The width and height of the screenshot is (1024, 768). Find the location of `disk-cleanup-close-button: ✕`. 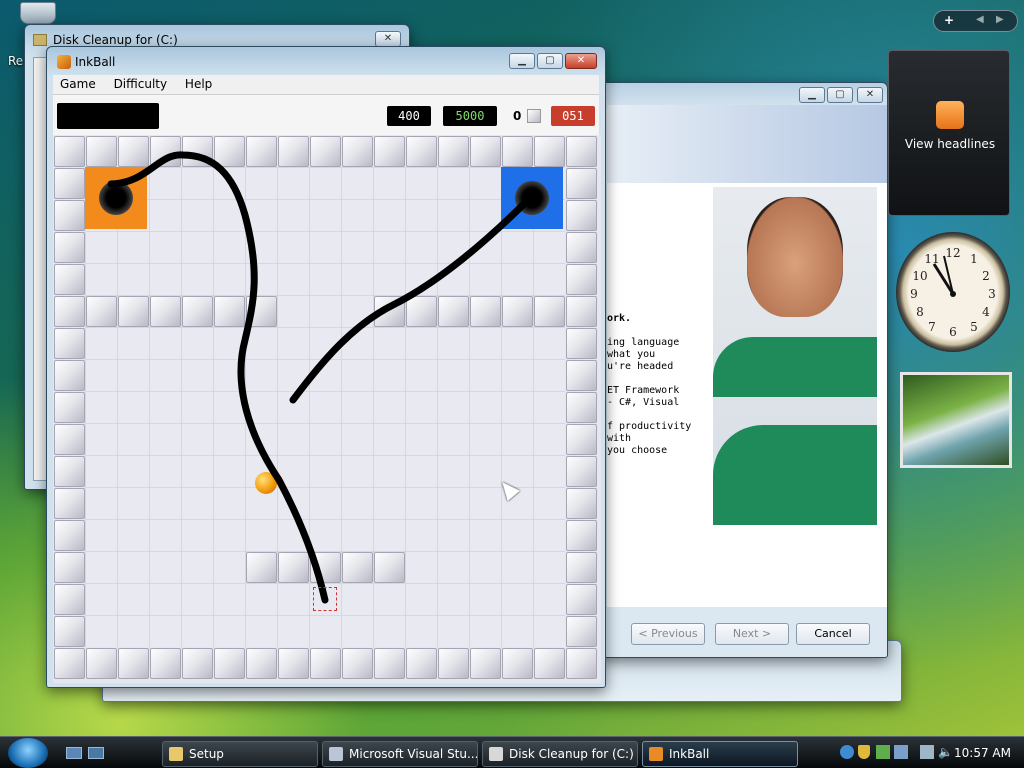

disk-cleanup-close-button: ✕ is located at coordinates (388, 39).